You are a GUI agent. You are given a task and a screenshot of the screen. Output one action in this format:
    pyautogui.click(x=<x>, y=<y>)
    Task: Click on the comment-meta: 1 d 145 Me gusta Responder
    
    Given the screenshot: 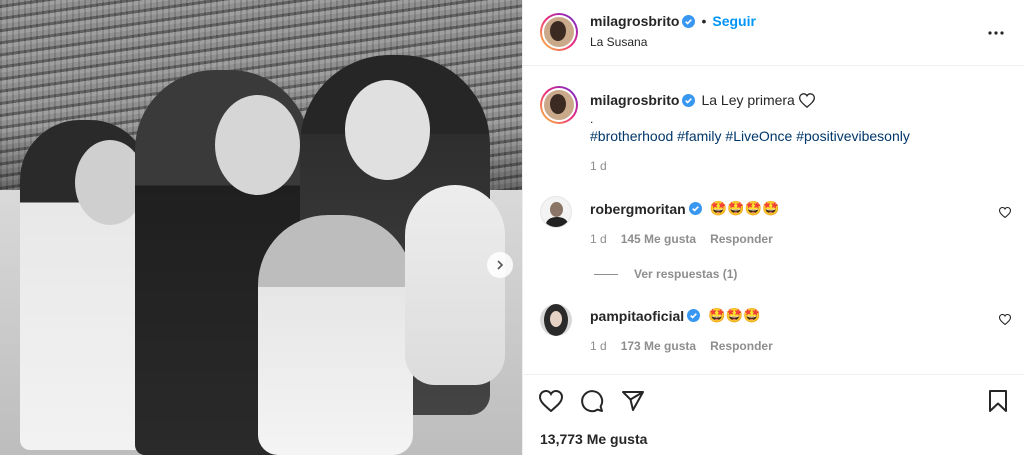 What is the action you would take?
    pyautogui.click(x=681, y=239)
    